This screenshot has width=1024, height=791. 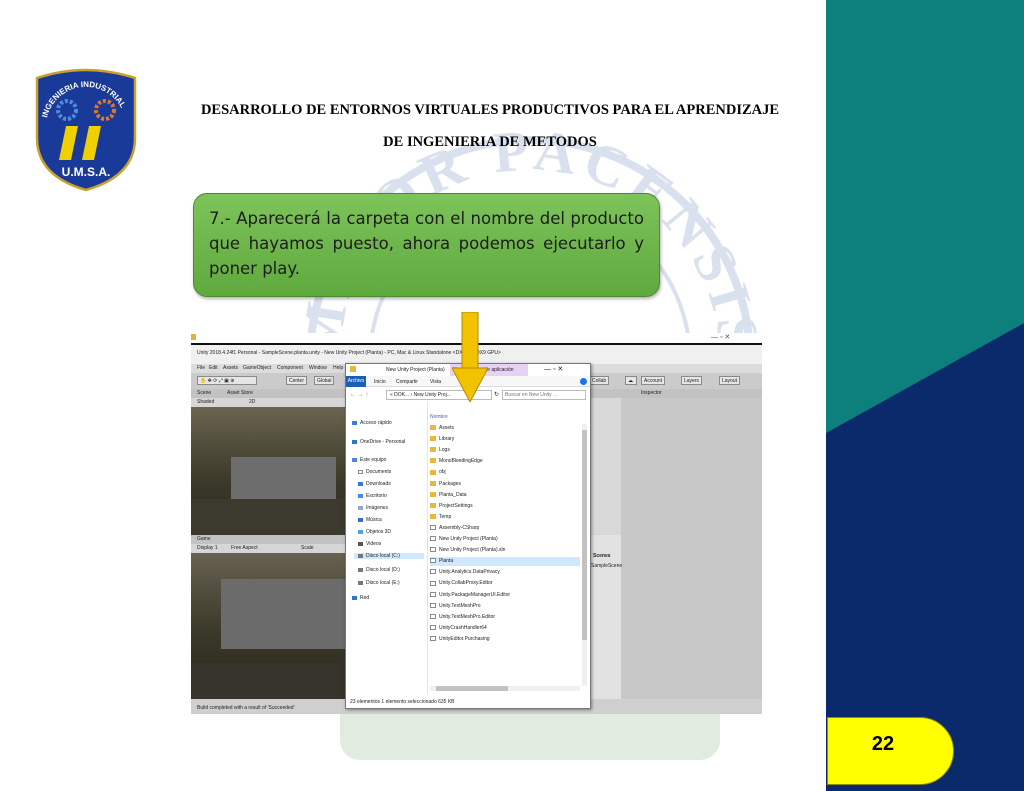 I want to click on toggle-2d: 2D, so click(x=252, y=402).